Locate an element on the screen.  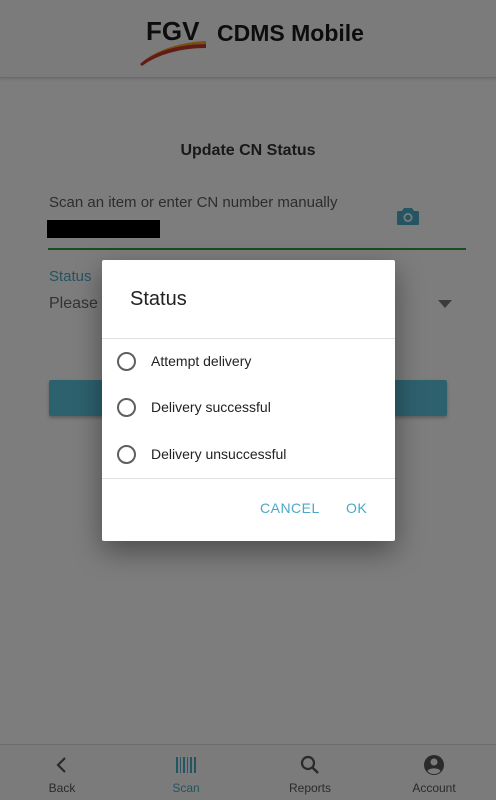
option-label: Attempt delivery is located at coordinates (201, 361).